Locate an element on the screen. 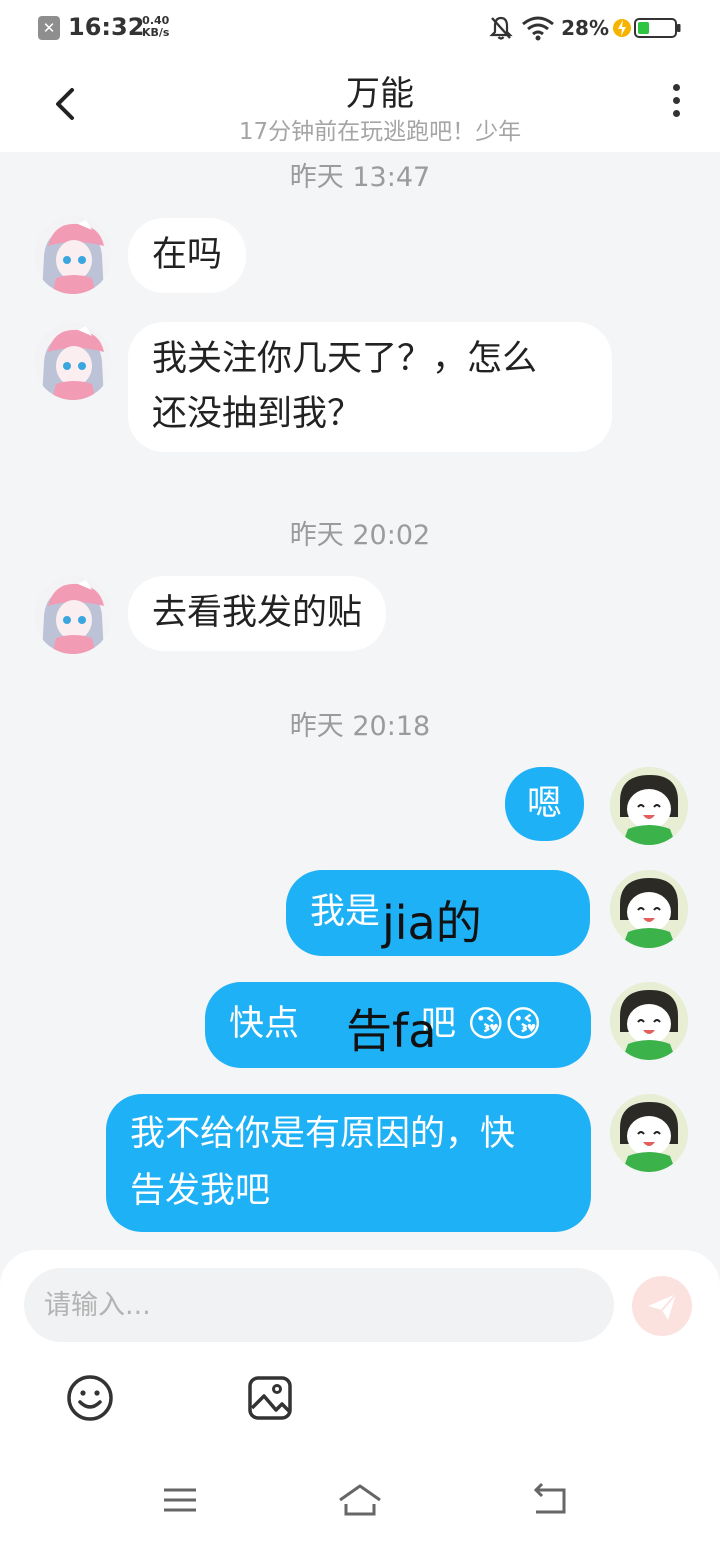 The image size is (720, 1544). more-options-button is located at coordinates (676, 104).